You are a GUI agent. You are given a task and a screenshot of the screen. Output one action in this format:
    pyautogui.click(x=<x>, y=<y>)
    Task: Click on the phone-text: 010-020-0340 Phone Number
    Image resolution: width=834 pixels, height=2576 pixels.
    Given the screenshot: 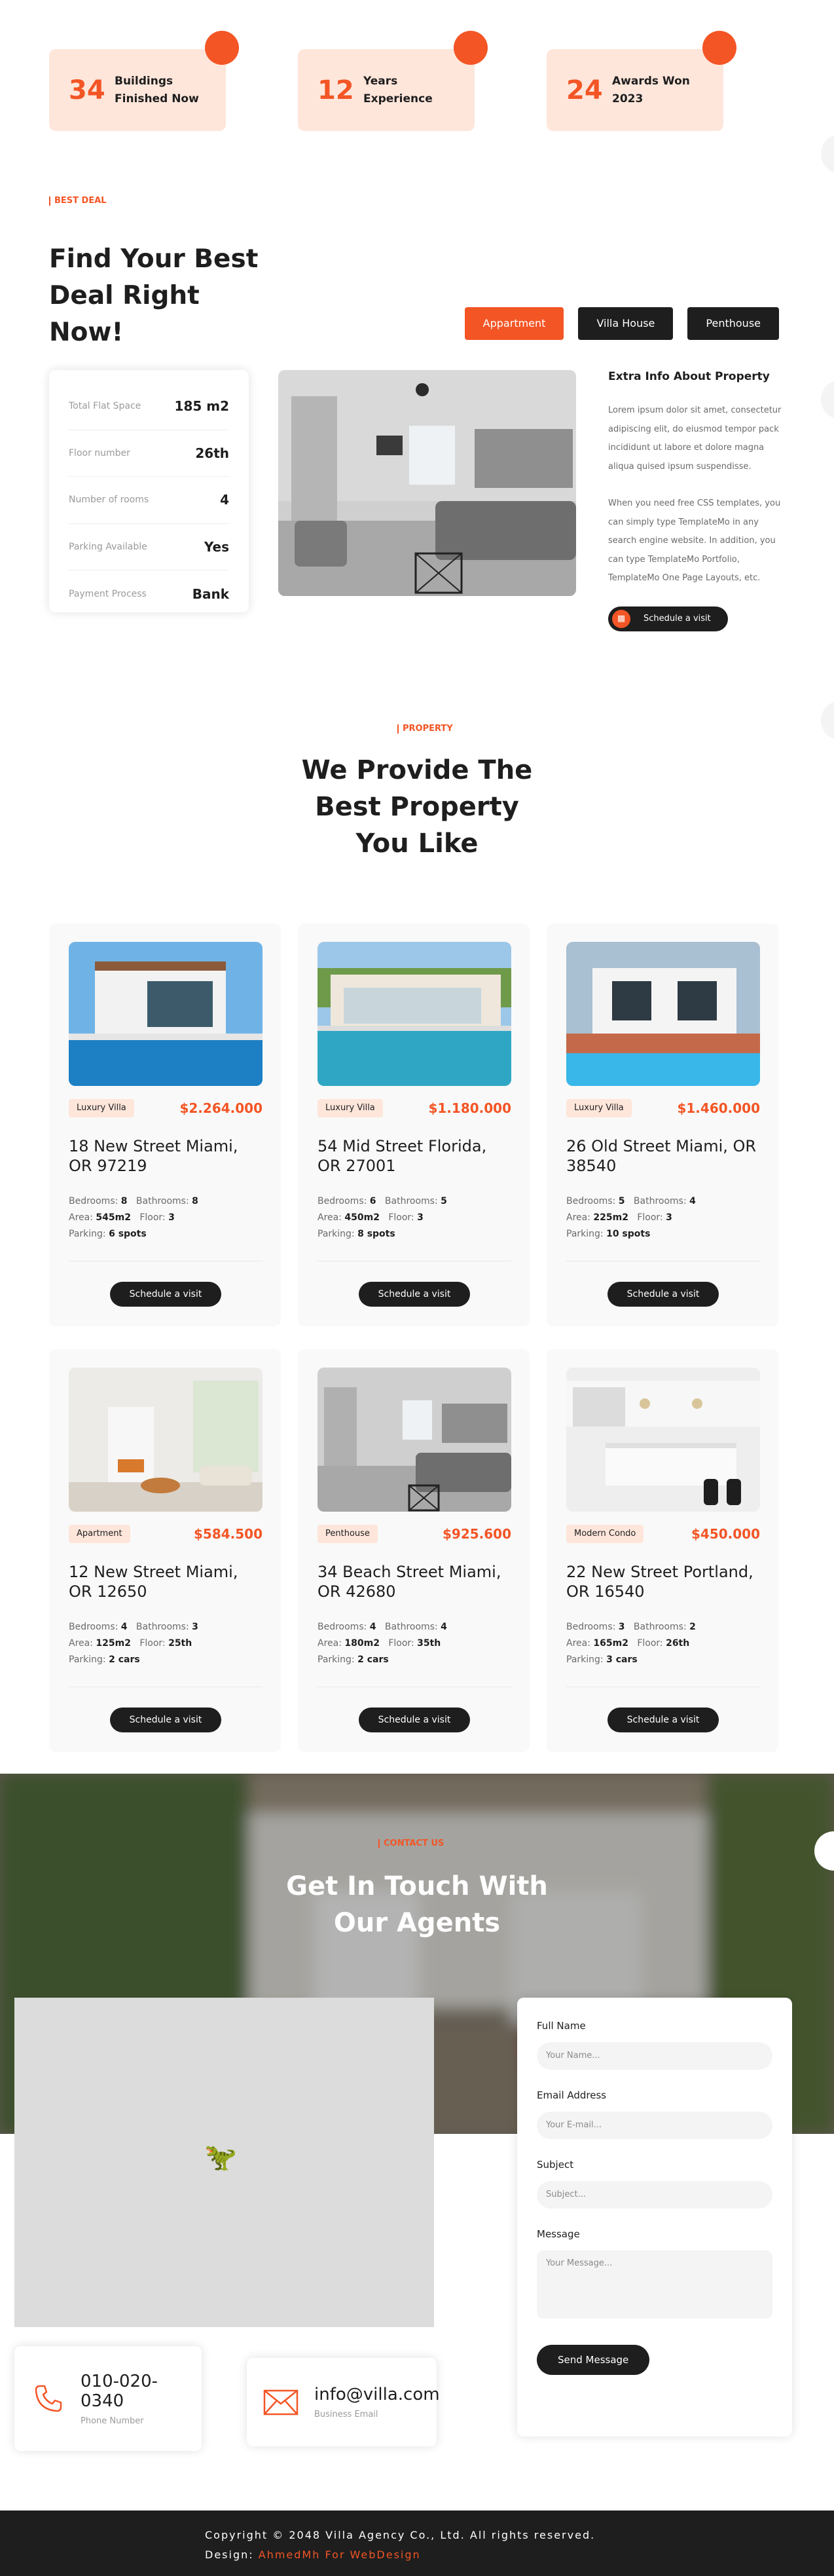 What is the action you would take?
    pyautogui.click(x=123, y=2399)
    